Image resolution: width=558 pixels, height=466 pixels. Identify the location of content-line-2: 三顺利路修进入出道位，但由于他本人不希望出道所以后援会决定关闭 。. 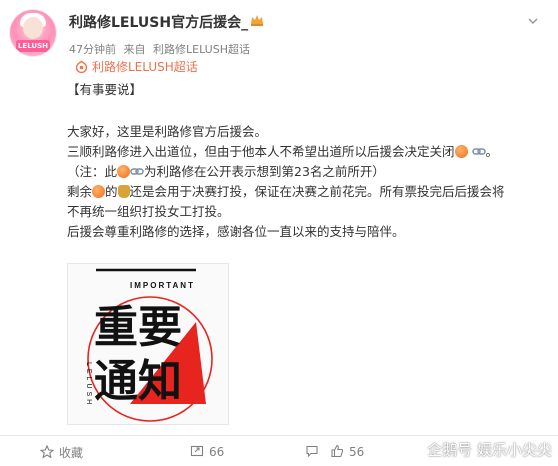
(307, 152).